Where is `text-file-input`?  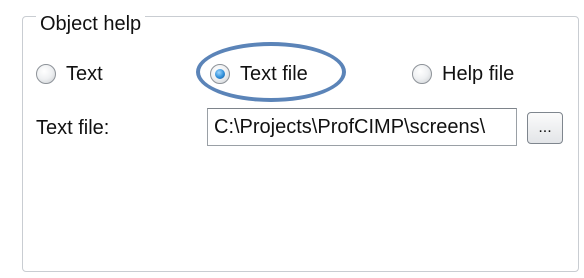 text-file-input is located at coordinates (362, 127).